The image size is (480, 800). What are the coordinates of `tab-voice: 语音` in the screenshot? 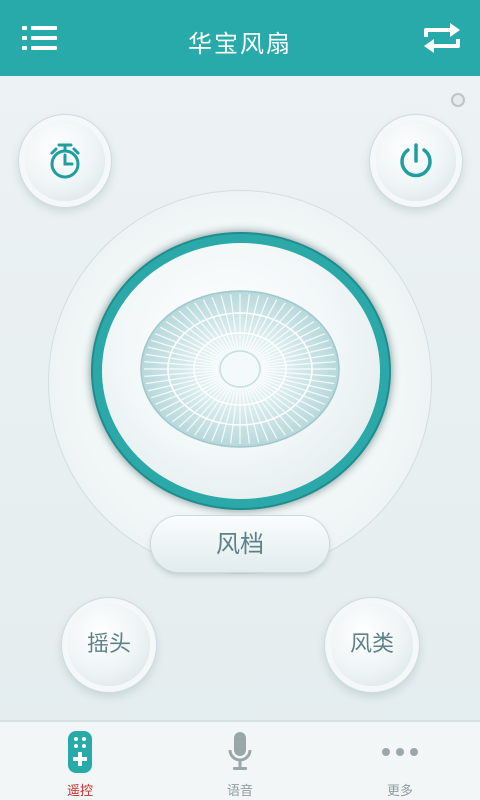 It's located at (240, 761).